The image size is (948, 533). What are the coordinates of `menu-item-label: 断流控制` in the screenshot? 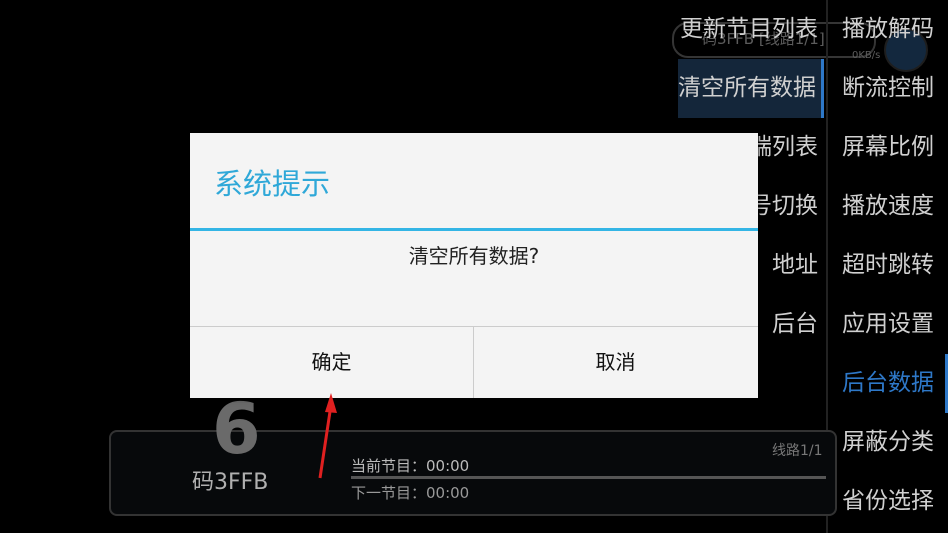 It's located at (888, 88).